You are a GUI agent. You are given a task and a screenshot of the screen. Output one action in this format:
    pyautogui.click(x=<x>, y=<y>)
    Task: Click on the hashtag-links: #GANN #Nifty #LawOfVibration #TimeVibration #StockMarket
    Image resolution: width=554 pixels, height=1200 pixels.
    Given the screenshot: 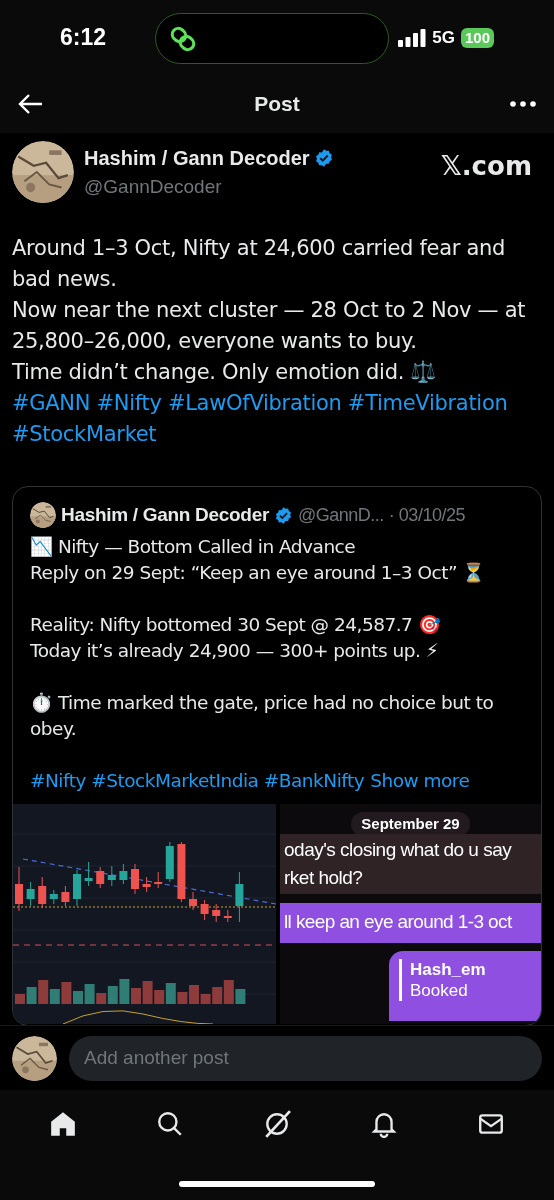 What is the action you would take?
    pyautogui.click(x=277, y=419)
    